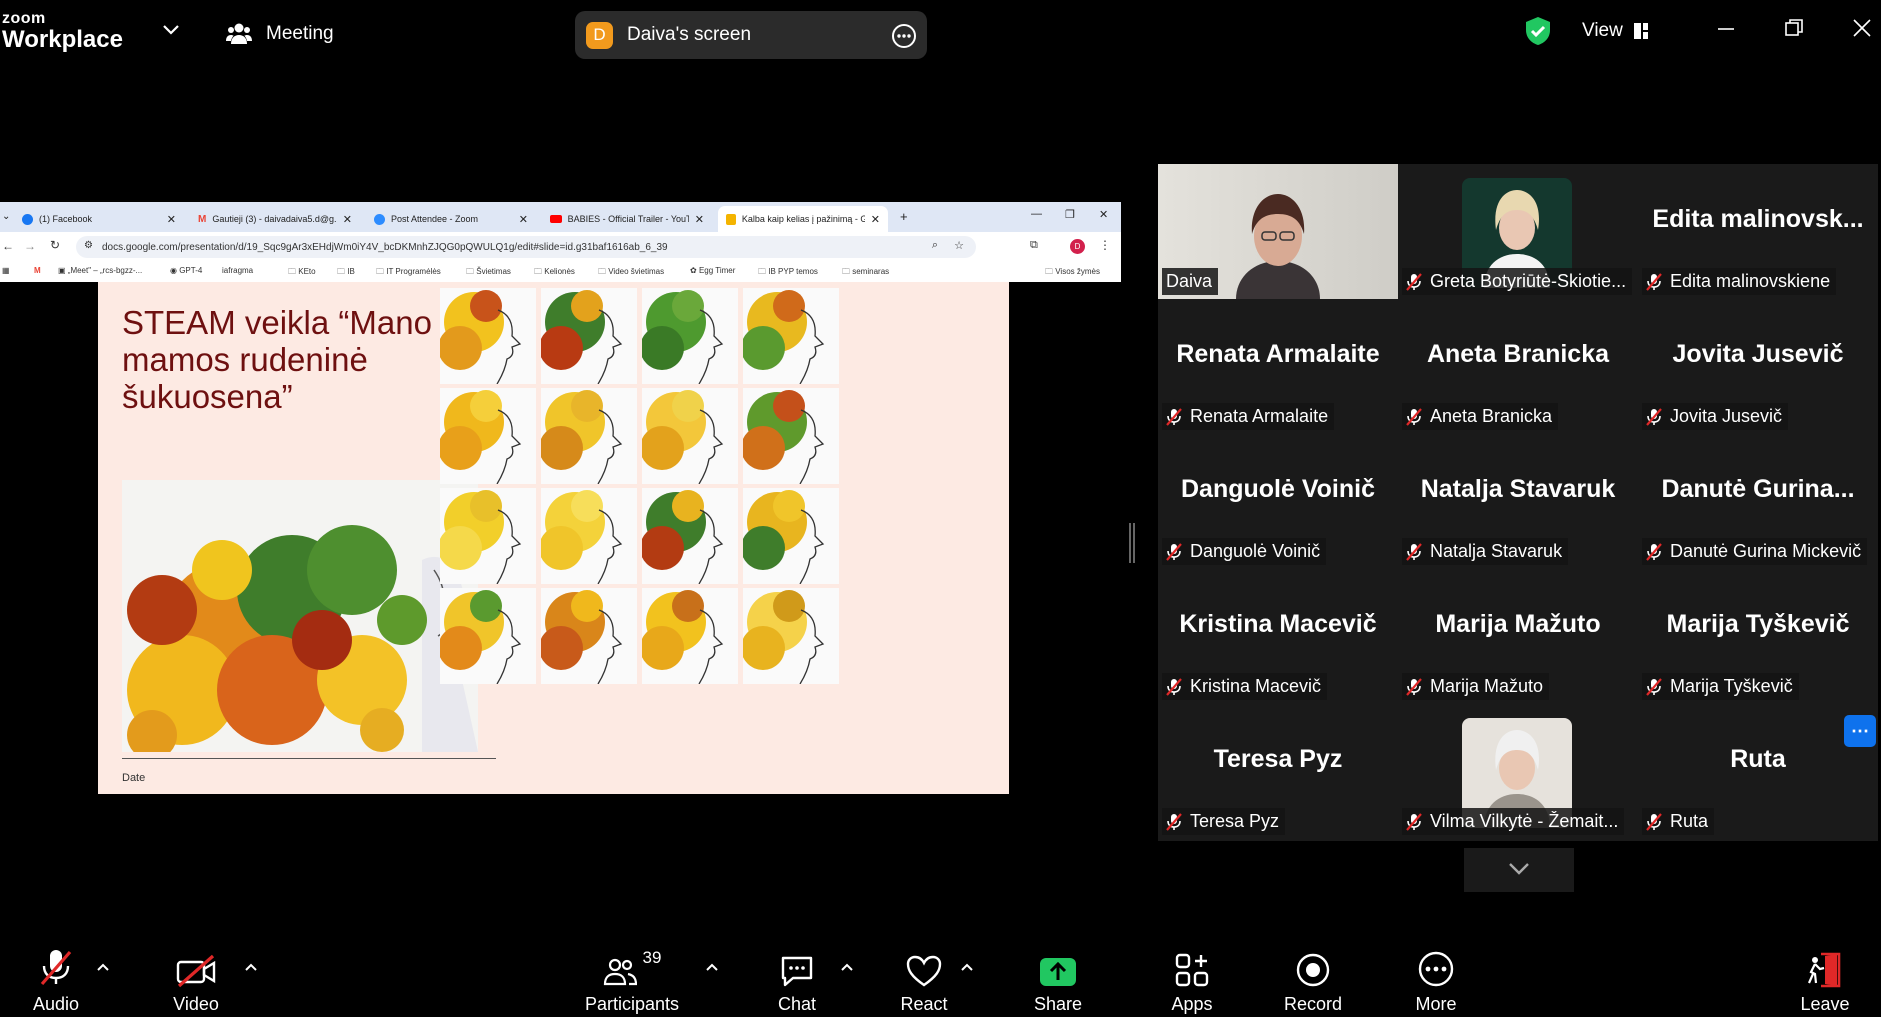 The width and height of the screenshot is (1881, 1017). I want to click on panel-resize-handle, so click(1132, 543).